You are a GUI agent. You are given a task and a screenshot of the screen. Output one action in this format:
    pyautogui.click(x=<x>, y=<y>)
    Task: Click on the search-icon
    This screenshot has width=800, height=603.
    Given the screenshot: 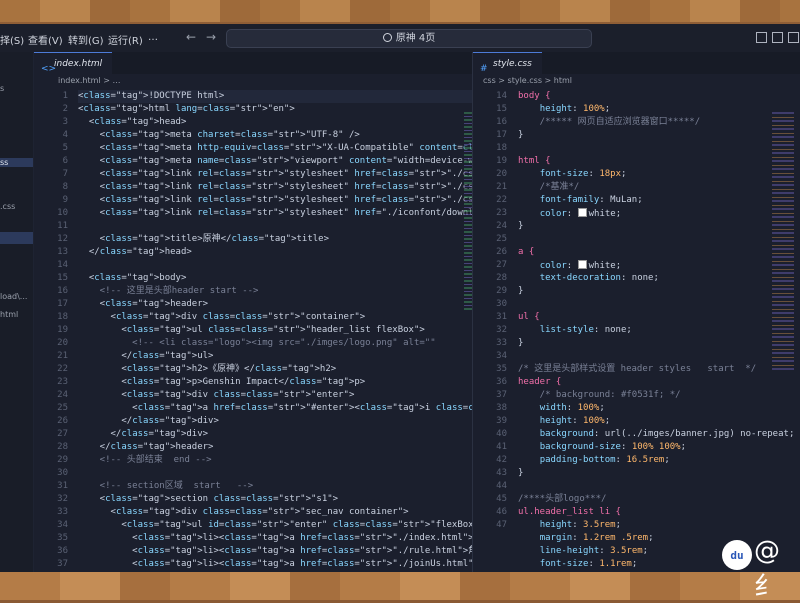 What is the action you would take?
    pyautogui.click(x=387, y=37)
    